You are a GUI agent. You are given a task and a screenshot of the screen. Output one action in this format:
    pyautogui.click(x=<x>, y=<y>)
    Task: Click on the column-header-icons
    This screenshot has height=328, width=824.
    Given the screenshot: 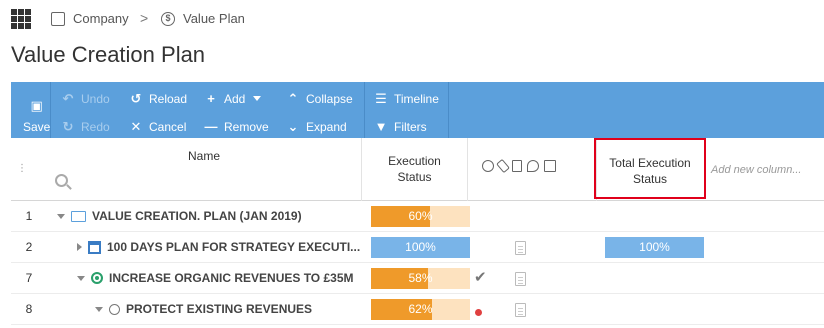 What is the action you would take?
    pyautogui.click(x=532, y=169)
    